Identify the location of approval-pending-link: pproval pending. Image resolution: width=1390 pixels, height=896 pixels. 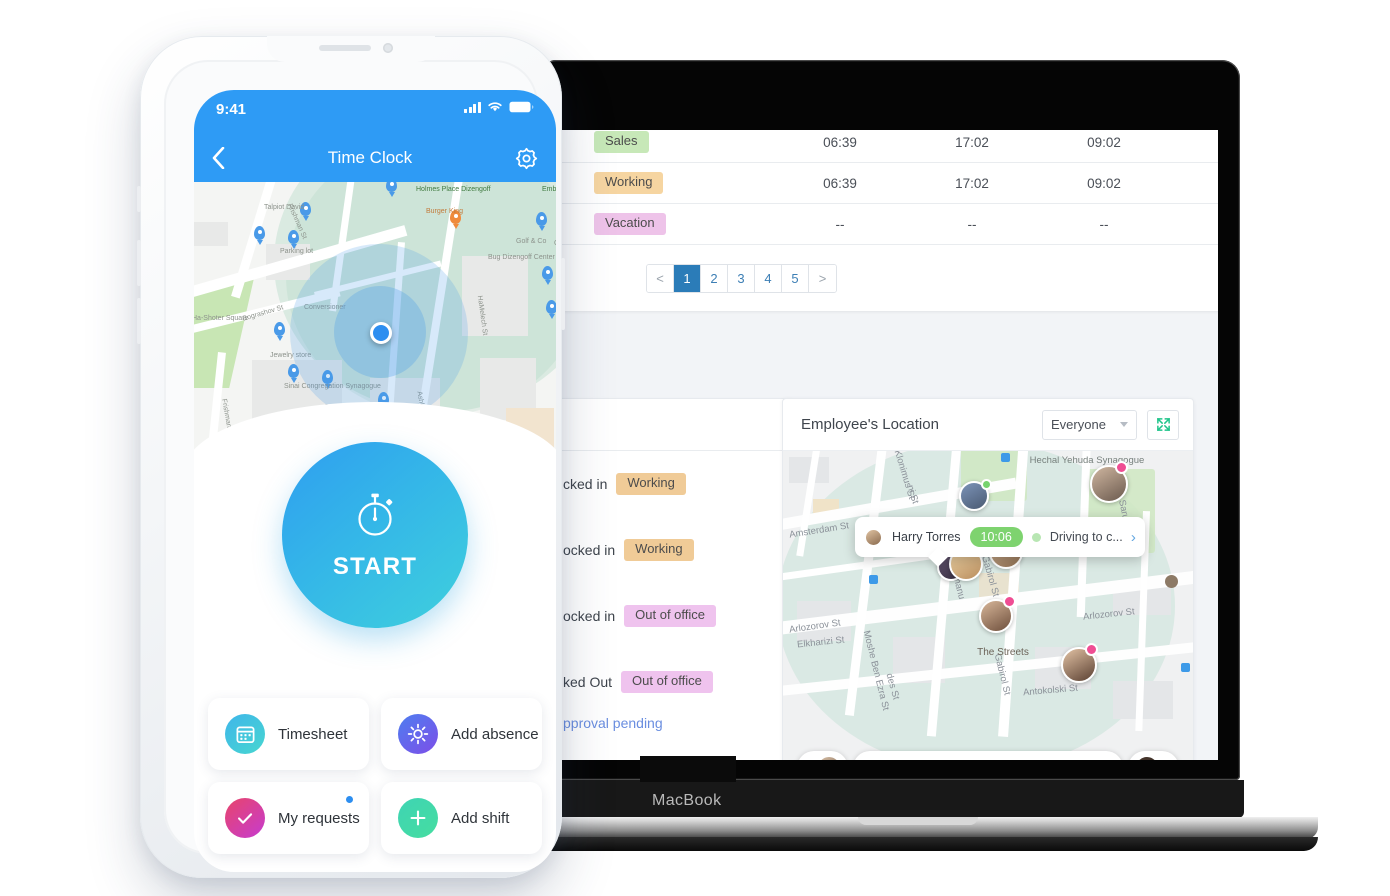
(677, 723).